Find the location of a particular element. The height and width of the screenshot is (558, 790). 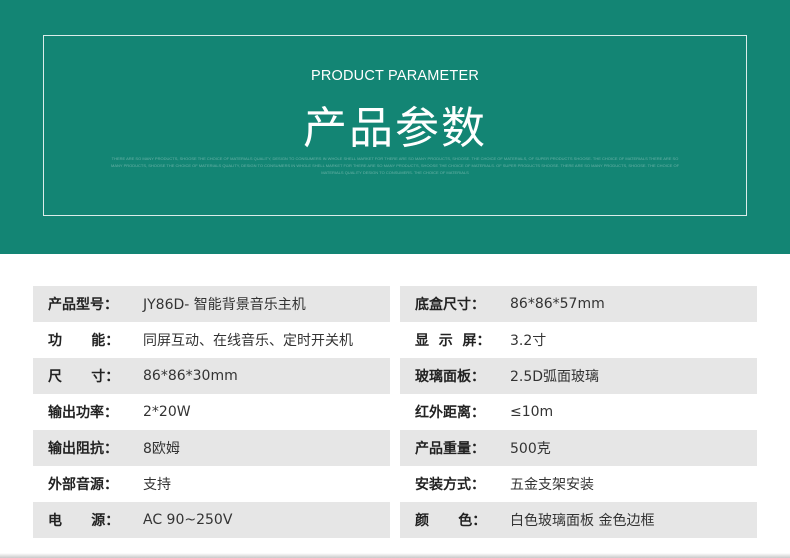

param-row-size: 尺 寸： 86*86*30mm is located at coordinates (211, 376).